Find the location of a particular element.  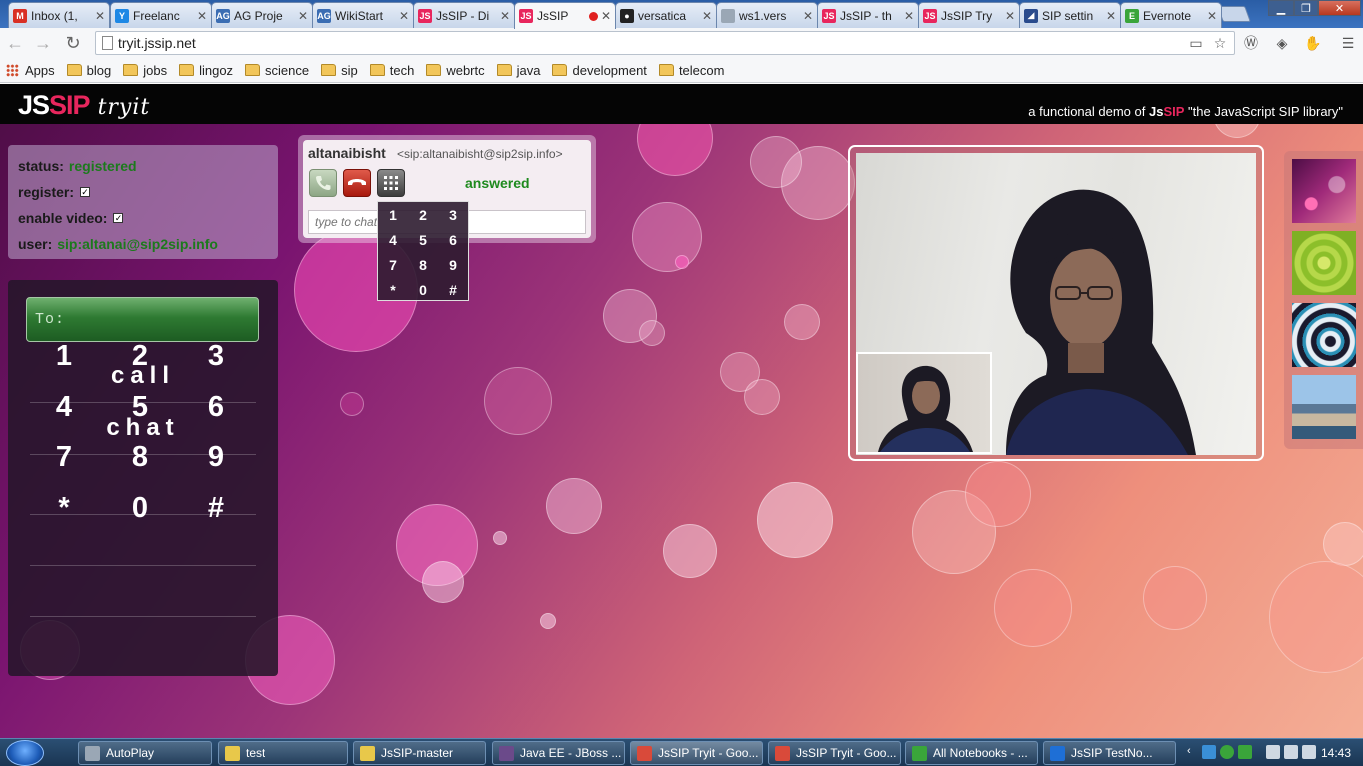

answer-call-icon is located at coordinates (323, 183).